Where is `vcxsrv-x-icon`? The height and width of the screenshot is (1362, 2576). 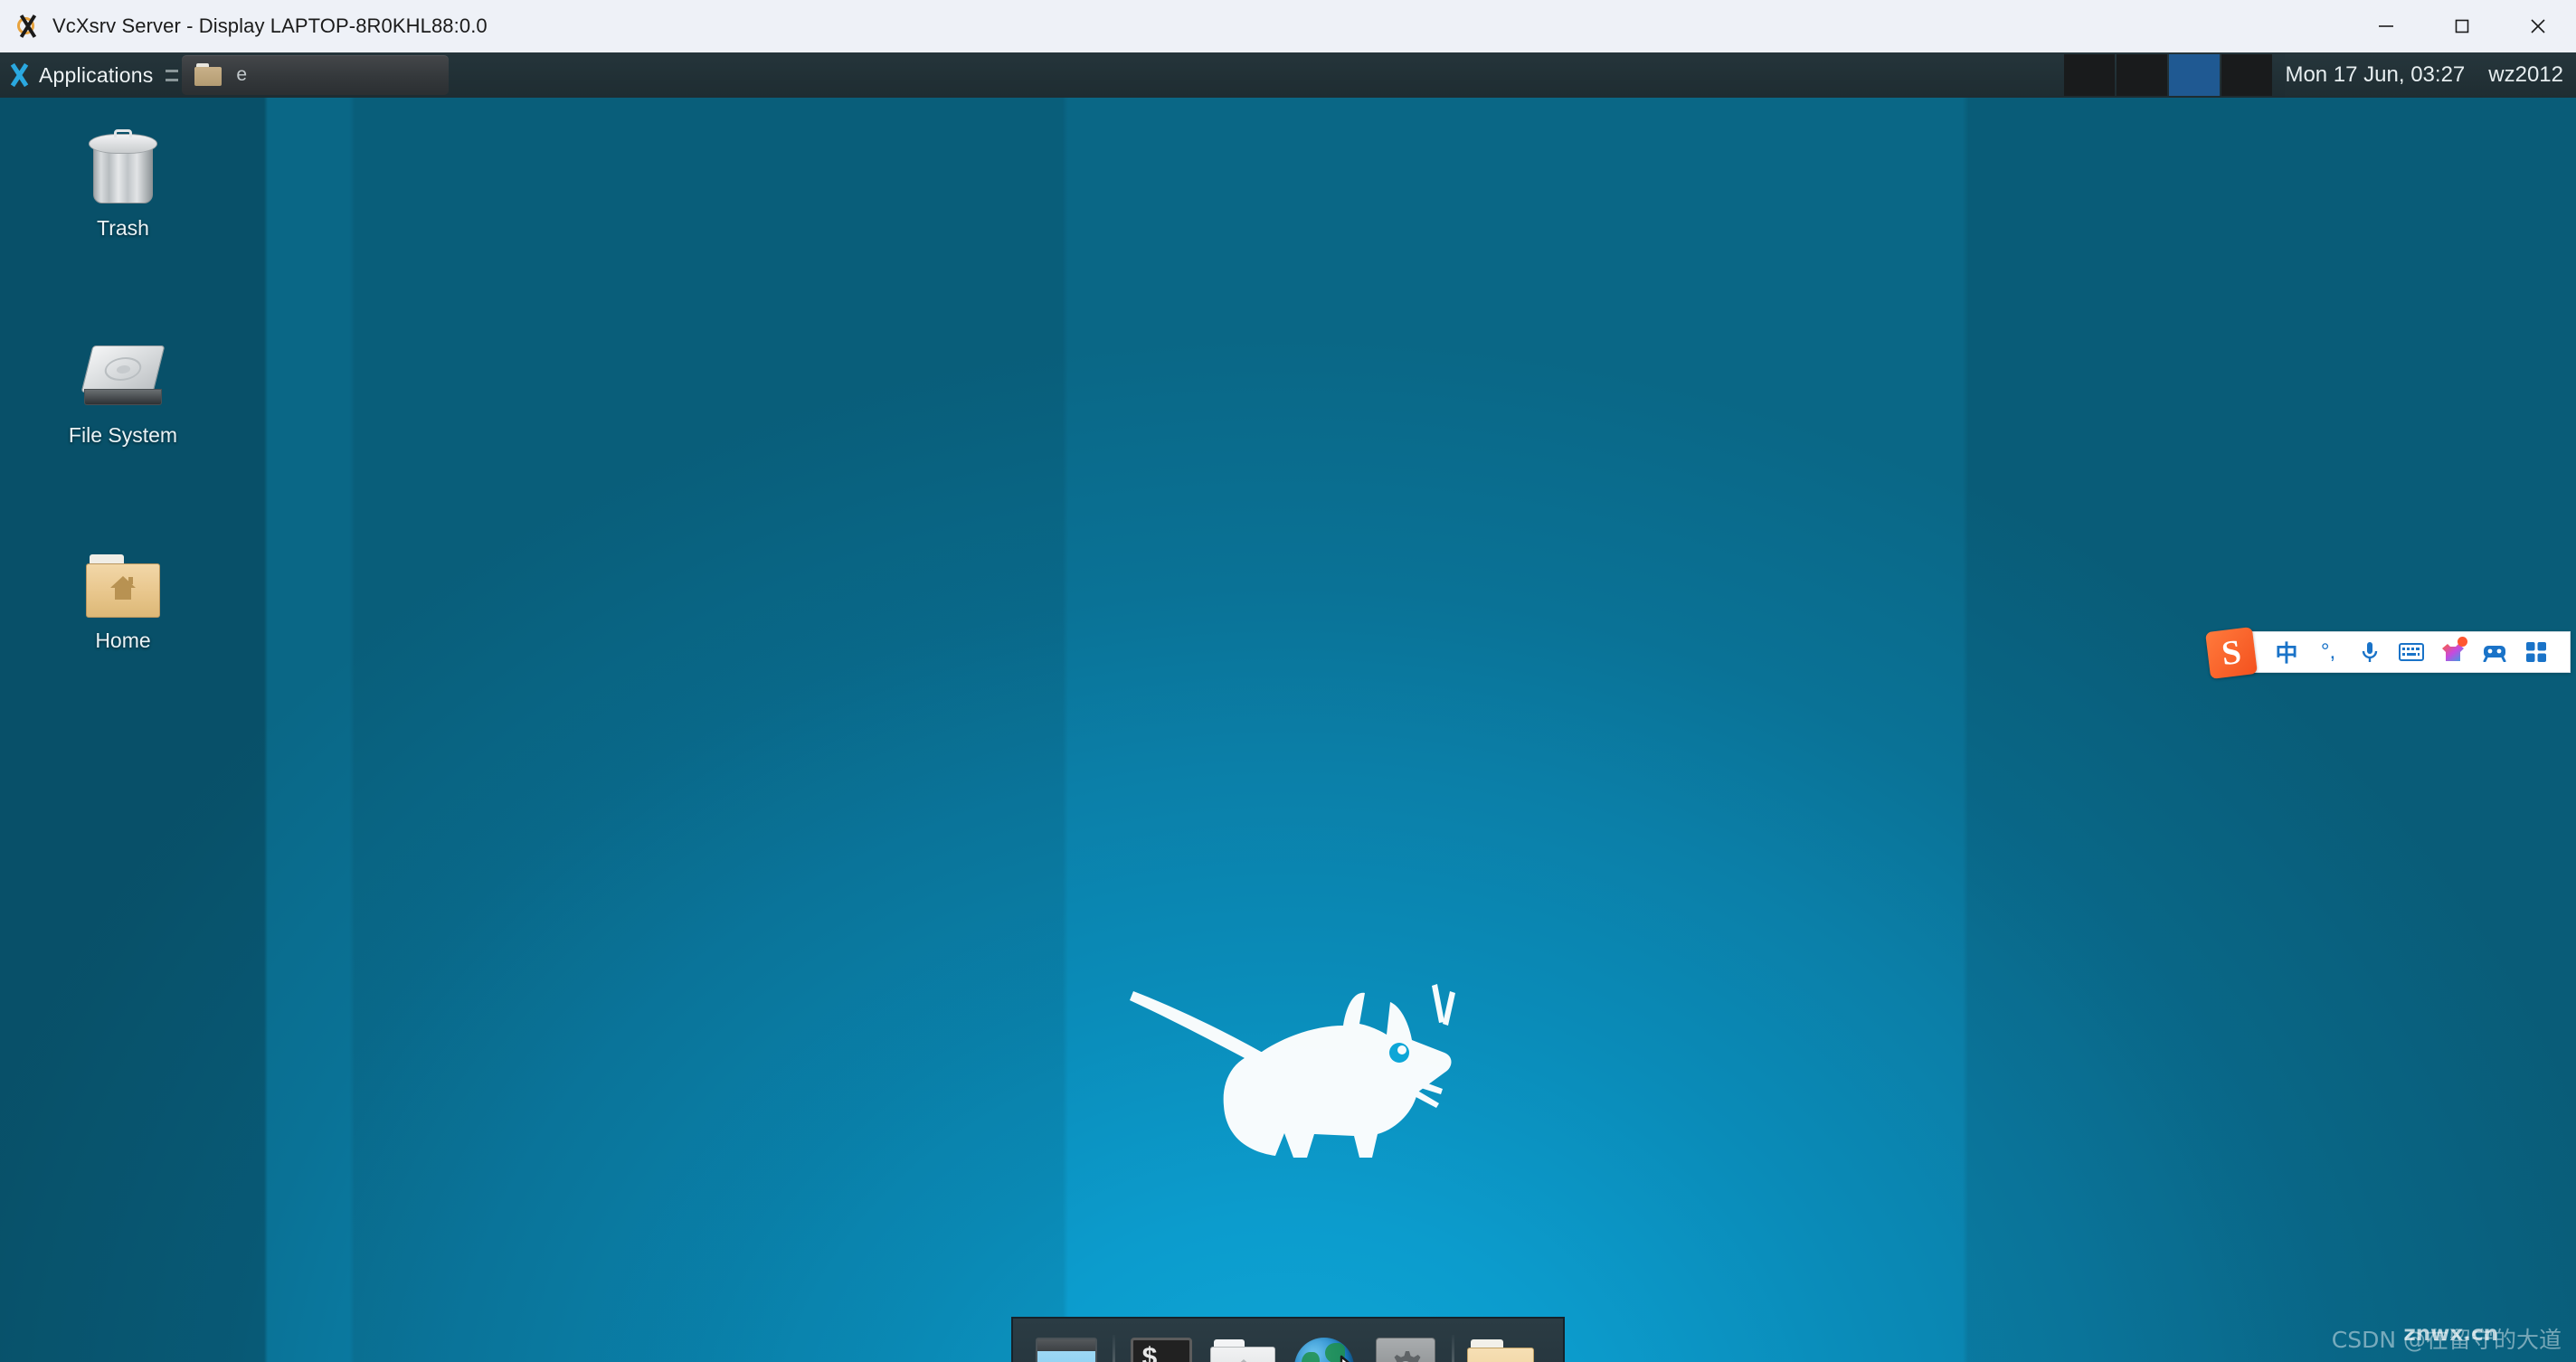 vcxsrv-x-icon is located at coordinates (28, 26).